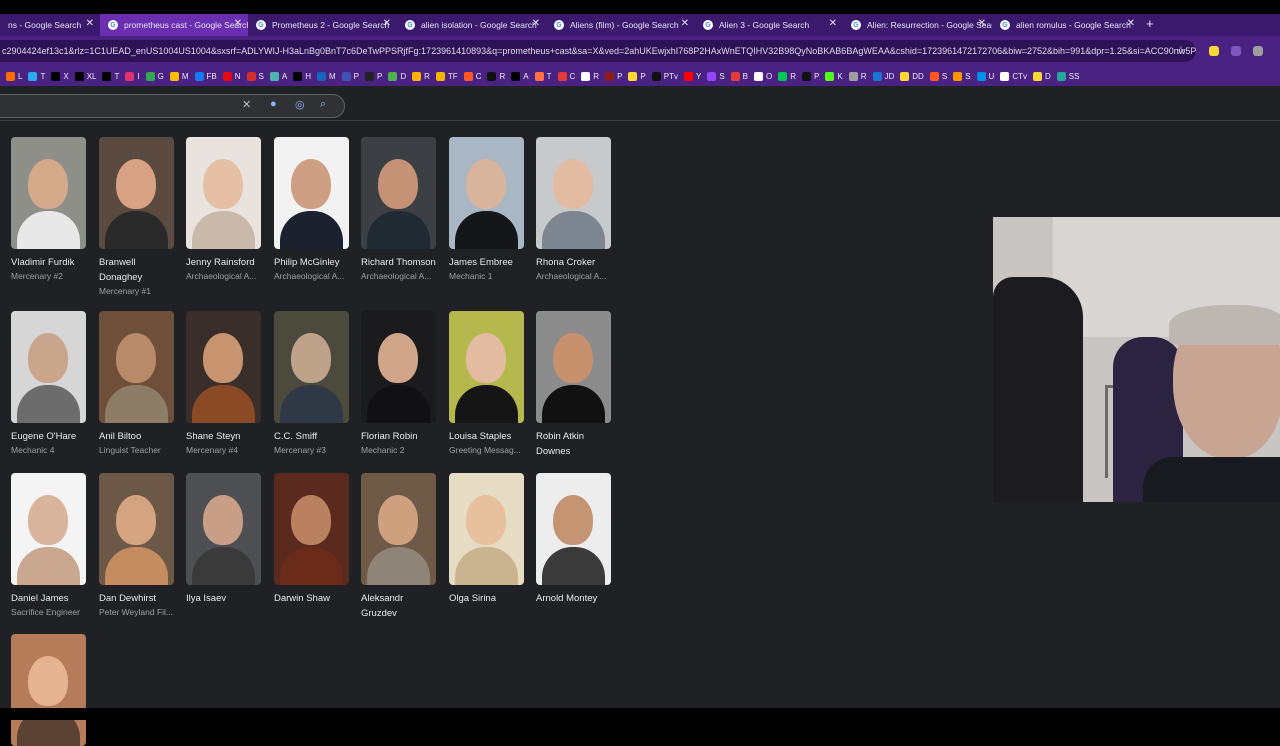  Describe the element at coordinates (883, 76) in the screenshot. I see `bookmark-item: JD` at that location.